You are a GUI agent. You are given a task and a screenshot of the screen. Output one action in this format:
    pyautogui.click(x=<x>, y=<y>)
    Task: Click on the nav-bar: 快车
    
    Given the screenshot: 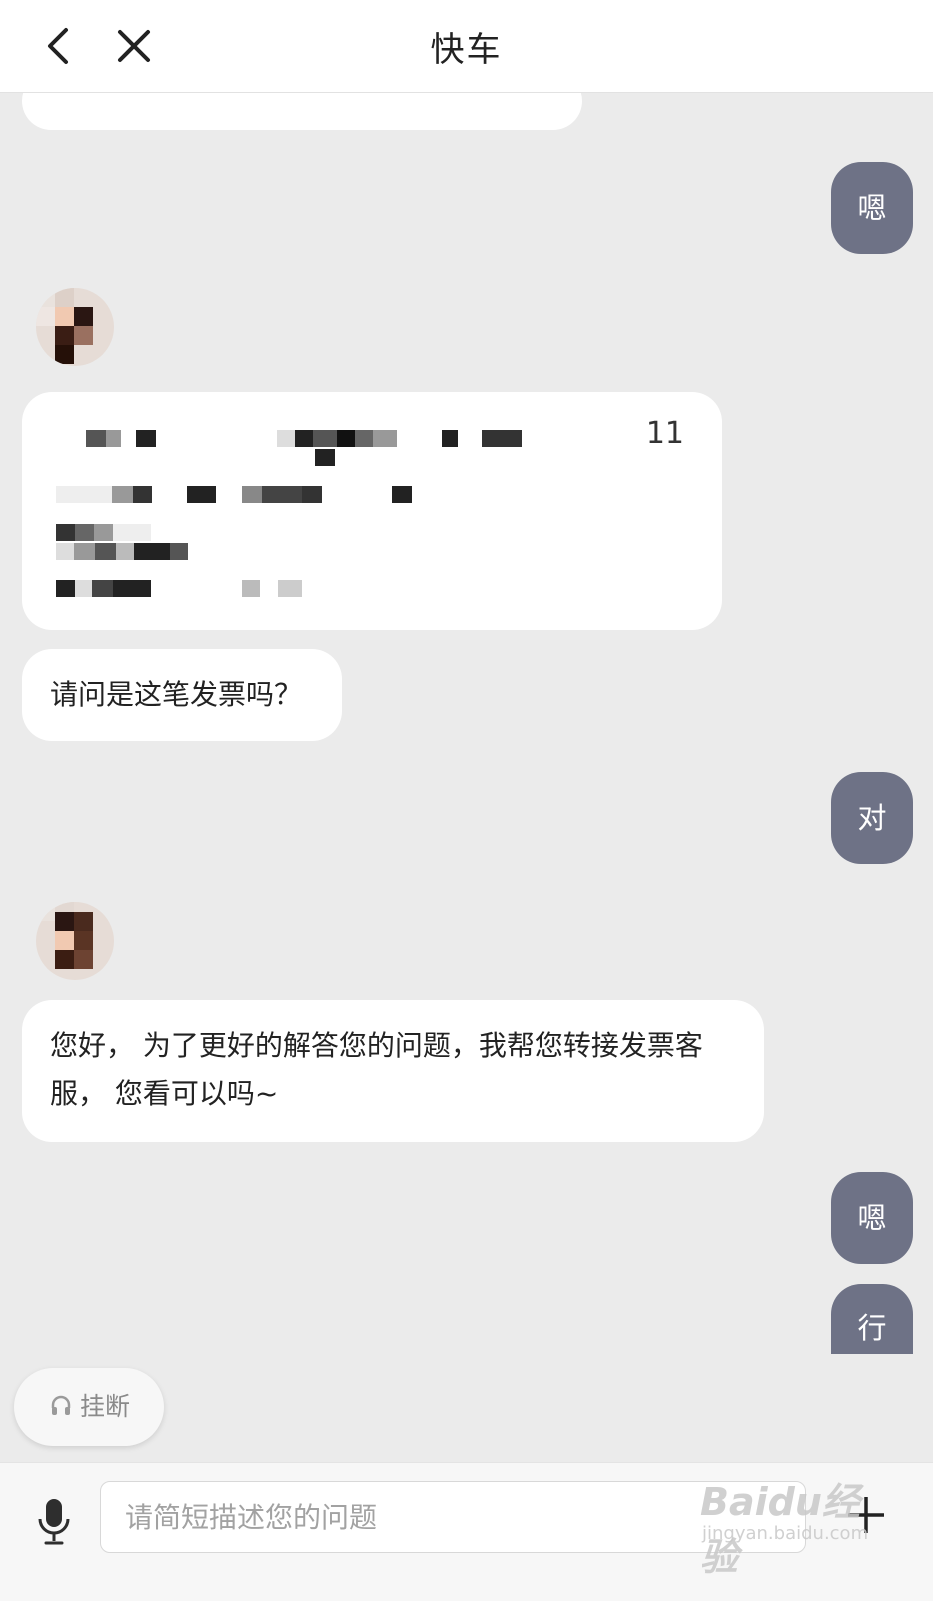 What is the action you would take?
    pyautogui.click(x=466, y=46)
    